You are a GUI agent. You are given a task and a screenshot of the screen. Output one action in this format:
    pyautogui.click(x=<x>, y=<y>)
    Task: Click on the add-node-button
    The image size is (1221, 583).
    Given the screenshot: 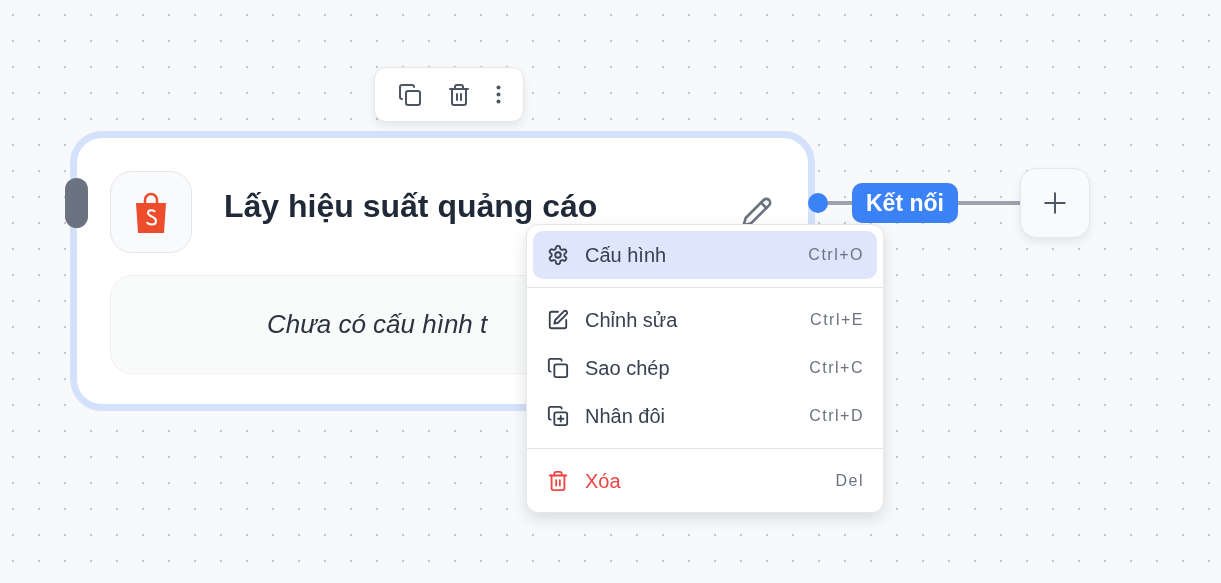 What is the action you would take?
    pyautogui.click(x=1055, y=203)
    